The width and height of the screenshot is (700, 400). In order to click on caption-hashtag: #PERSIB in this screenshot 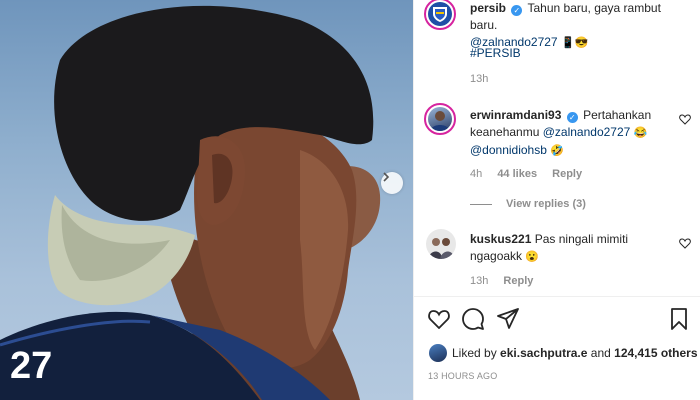, I will do `click(495, 53)`.